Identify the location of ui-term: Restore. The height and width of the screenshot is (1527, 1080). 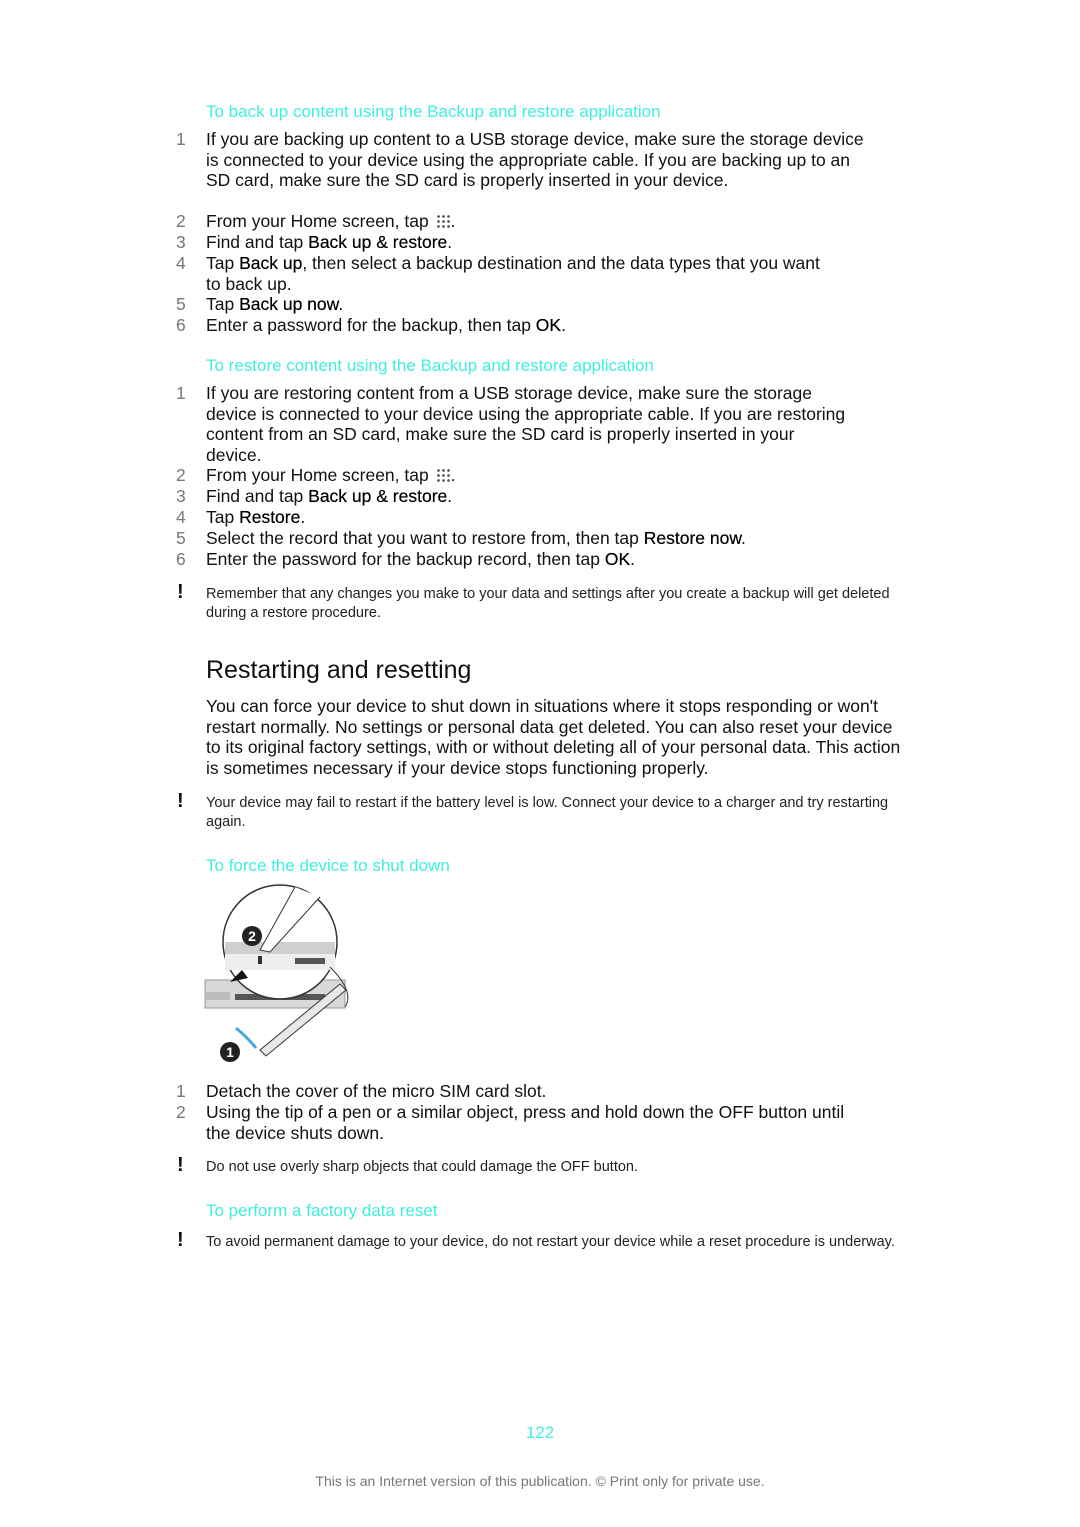
(270, 517).